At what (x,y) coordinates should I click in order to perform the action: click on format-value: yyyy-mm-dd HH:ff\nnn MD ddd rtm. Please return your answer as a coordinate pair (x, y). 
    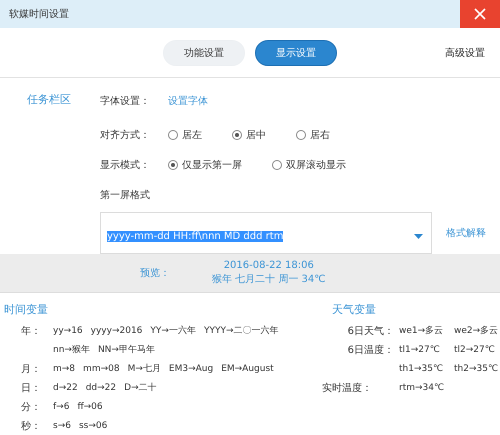
    Looking at the image, I should click on (195, 236).